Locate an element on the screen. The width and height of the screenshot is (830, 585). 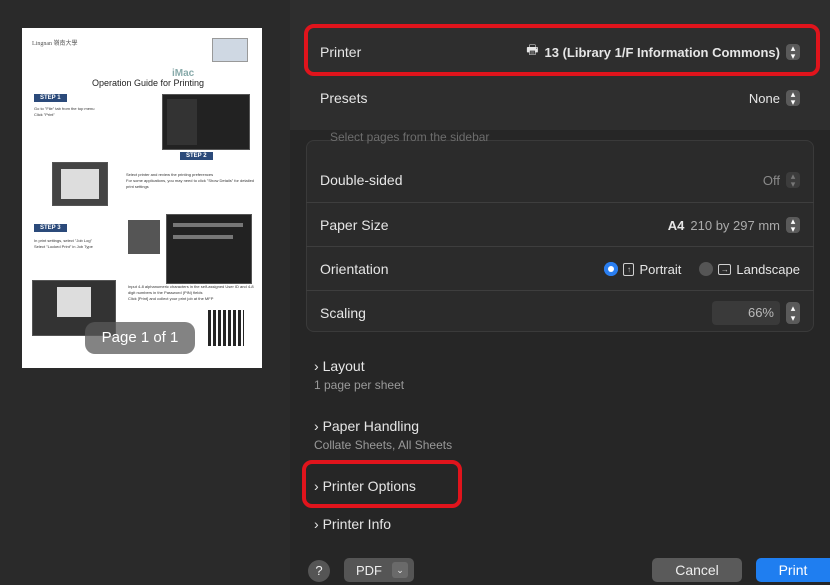
presets-select: None ▴ ▾ is located at coordinates (774, 98).